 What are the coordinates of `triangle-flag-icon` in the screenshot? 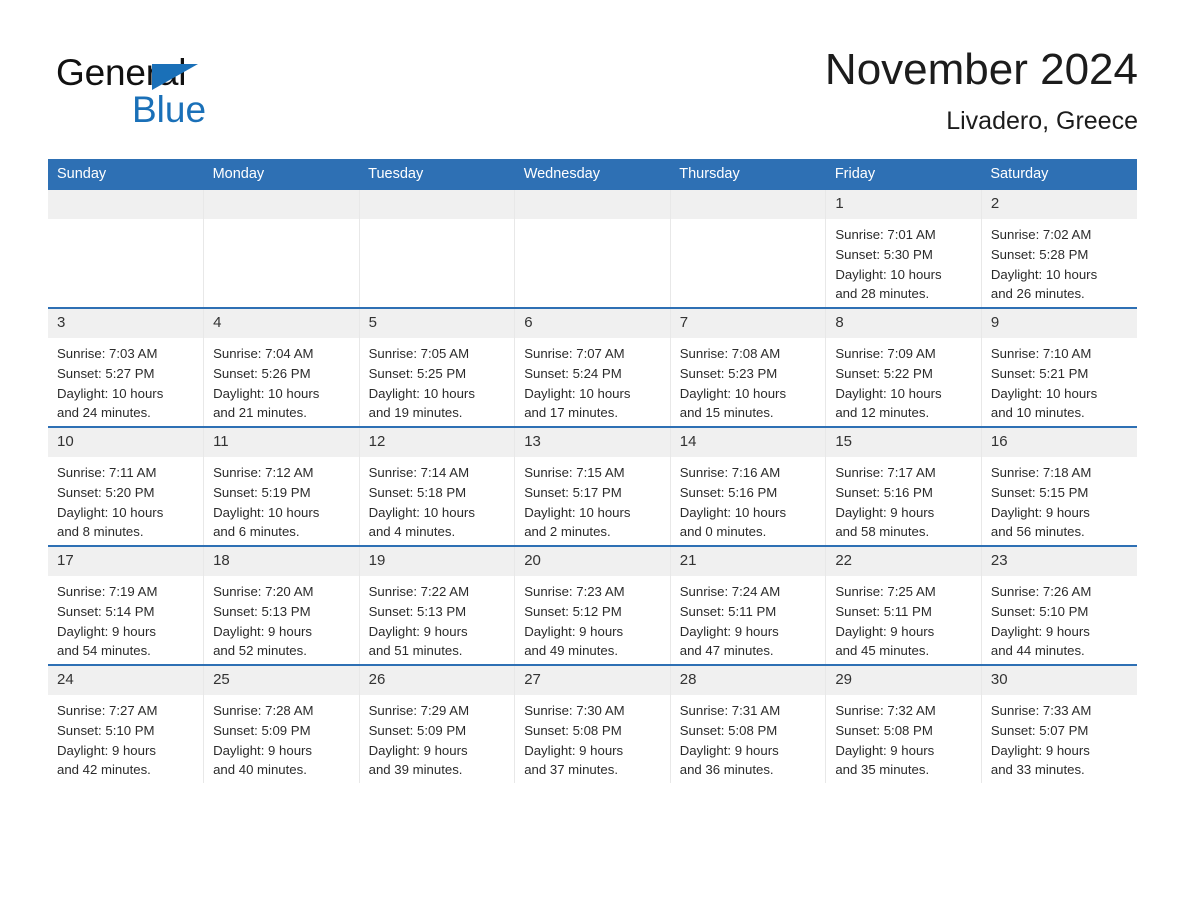 It's located at (175, 77).